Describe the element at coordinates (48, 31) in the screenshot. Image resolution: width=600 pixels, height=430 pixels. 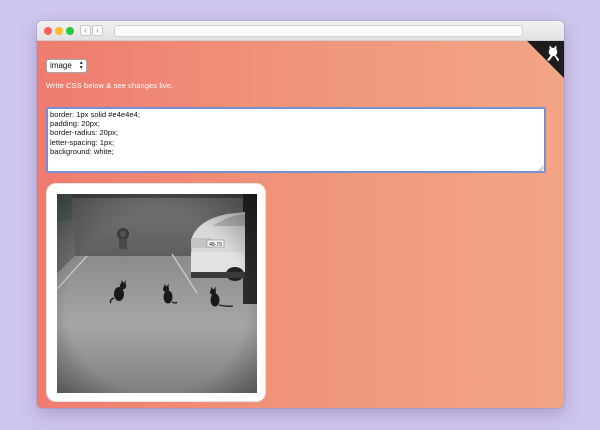
I see `close-dot-icon` at that location.